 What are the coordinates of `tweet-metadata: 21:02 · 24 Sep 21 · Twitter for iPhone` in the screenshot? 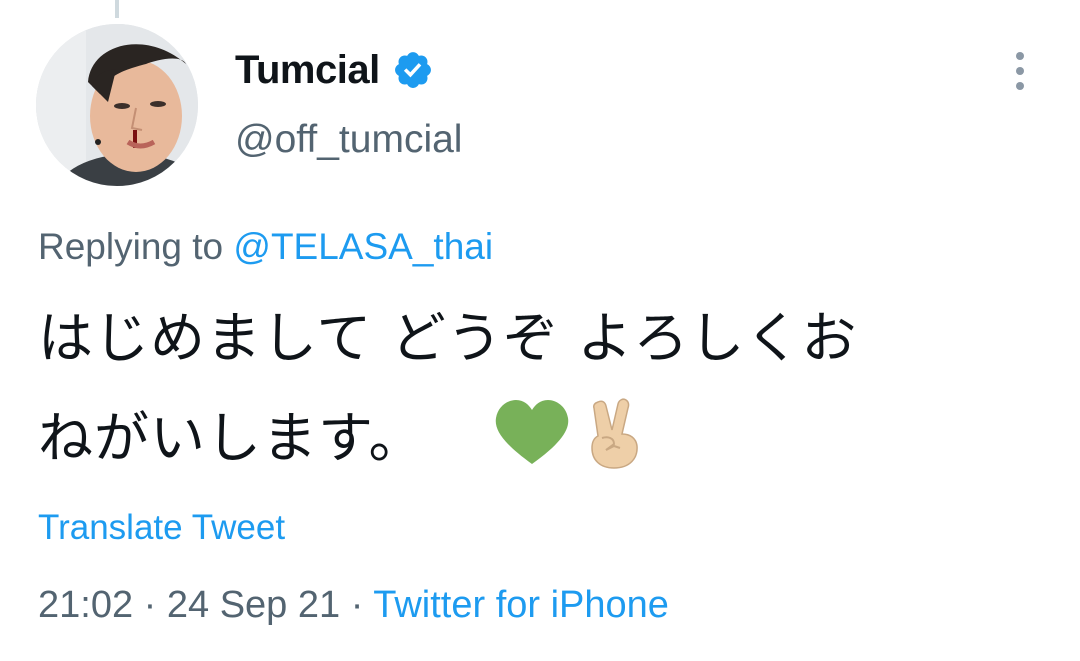 It's located at (353, 605).